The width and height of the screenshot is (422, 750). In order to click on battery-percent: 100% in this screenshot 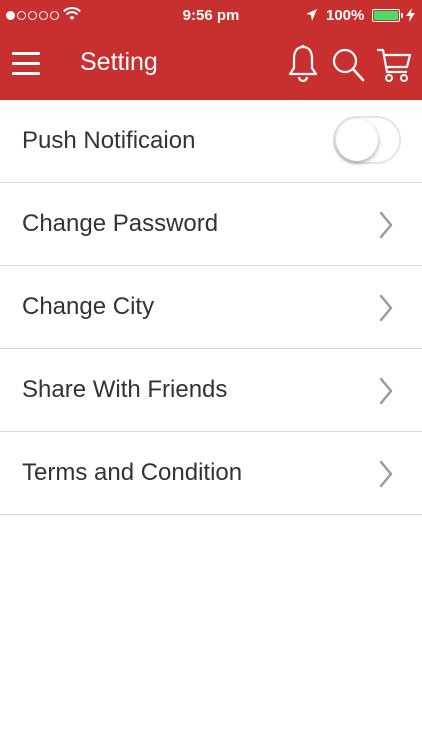, I will do `click(345, 15)`.